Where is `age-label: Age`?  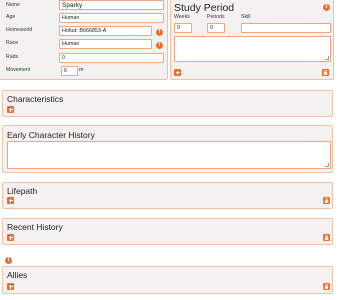
age-label: Age is located at coordinates (11, 17).